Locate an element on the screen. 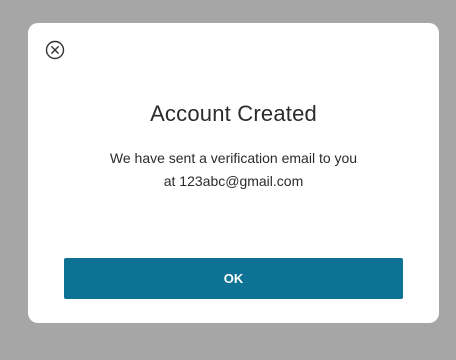 This screenshot has width=456, height=360. close-button is located at coordinates (55, 50).